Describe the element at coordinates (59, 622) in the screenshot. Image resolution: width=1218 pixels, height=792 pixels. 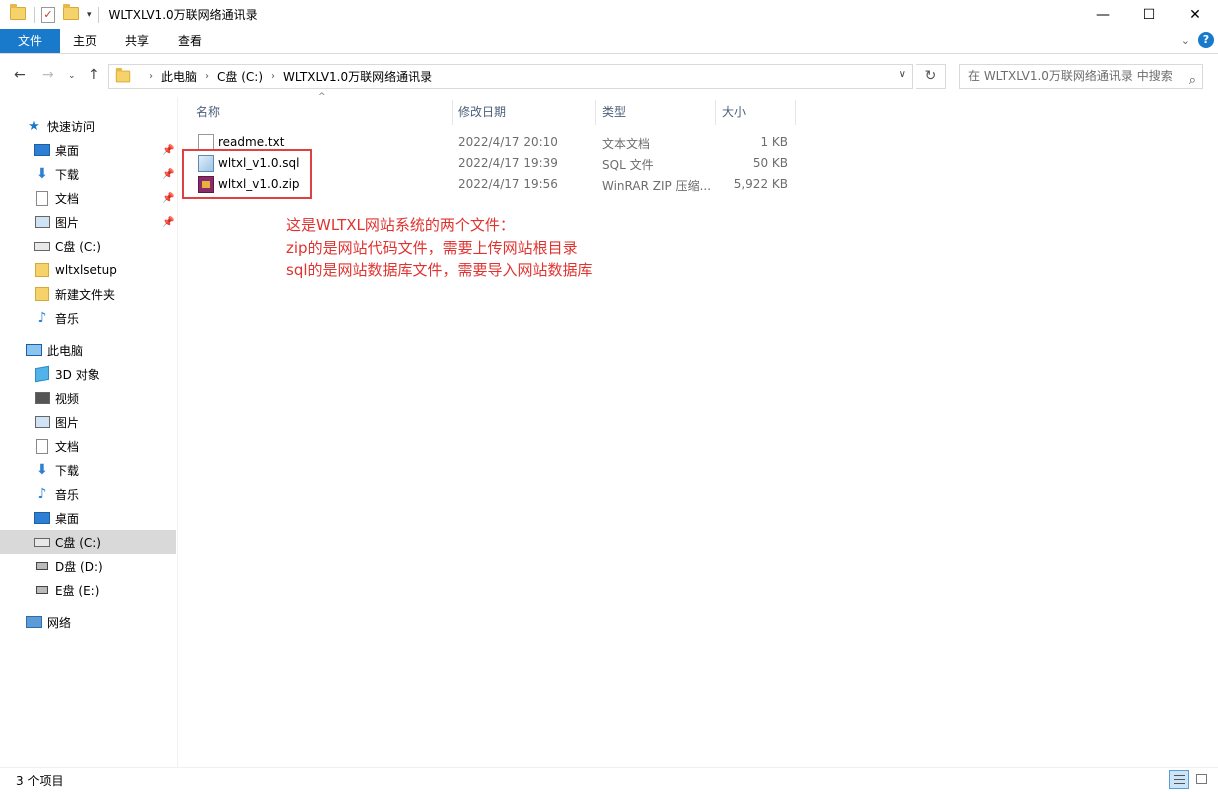
I see `sidebar-item-label: 网络` at that location.